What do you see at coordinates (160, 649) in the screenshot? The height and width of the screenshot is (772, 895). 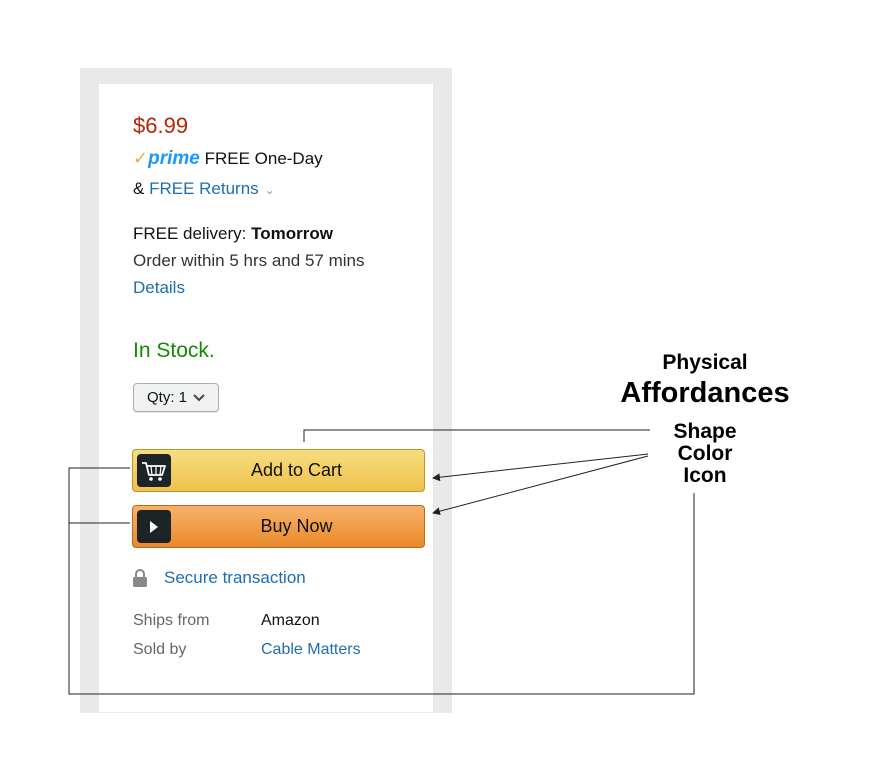 I see `sold-by-label: Sold by` at bounding box center [160, 649].